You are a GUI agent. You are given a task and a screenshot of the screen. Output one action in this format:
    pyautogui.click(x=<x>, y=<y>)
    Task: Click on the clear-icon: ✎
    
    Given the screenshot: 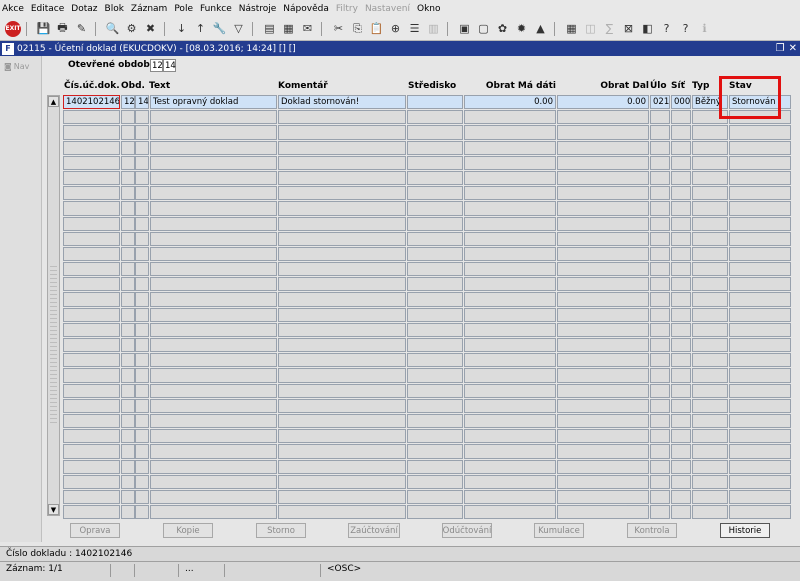 What is the action you would take?
    pyautogui.click(x=81, y=28)
    